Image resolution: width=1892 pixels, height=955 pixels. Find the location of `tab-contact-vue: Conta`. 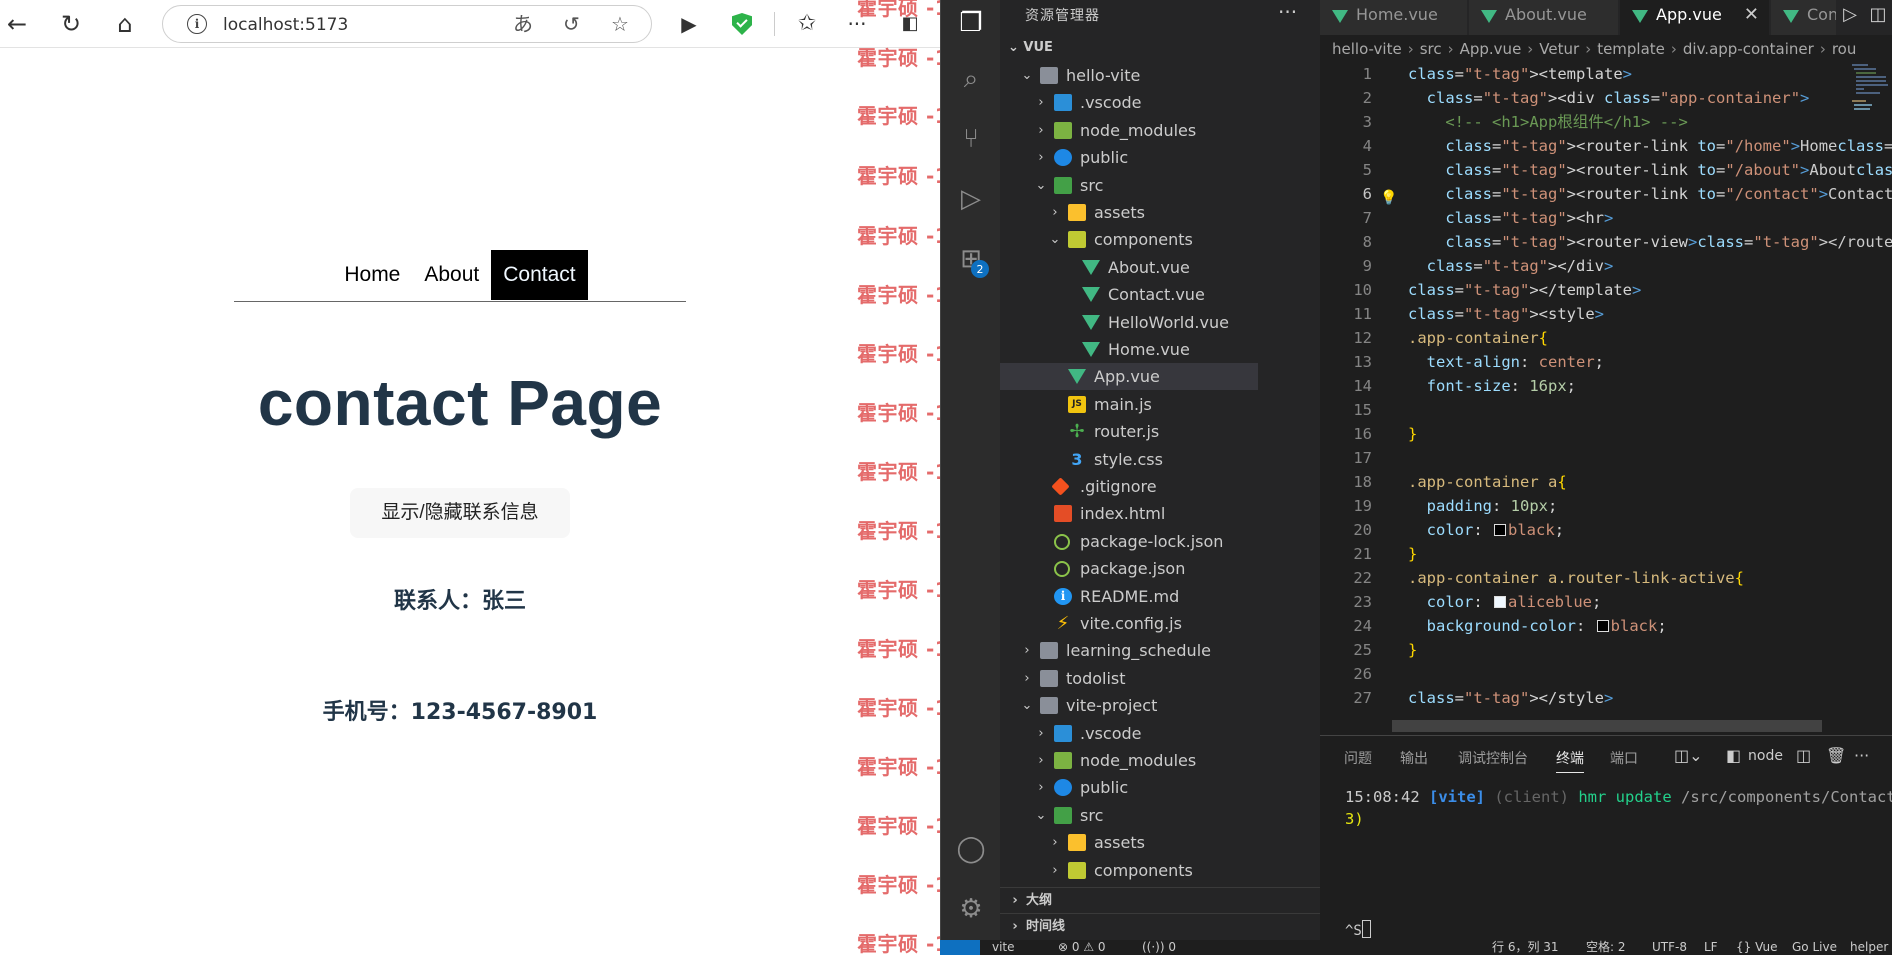

tab-contact-vue: Conta is located at coordinates (1807, 17).